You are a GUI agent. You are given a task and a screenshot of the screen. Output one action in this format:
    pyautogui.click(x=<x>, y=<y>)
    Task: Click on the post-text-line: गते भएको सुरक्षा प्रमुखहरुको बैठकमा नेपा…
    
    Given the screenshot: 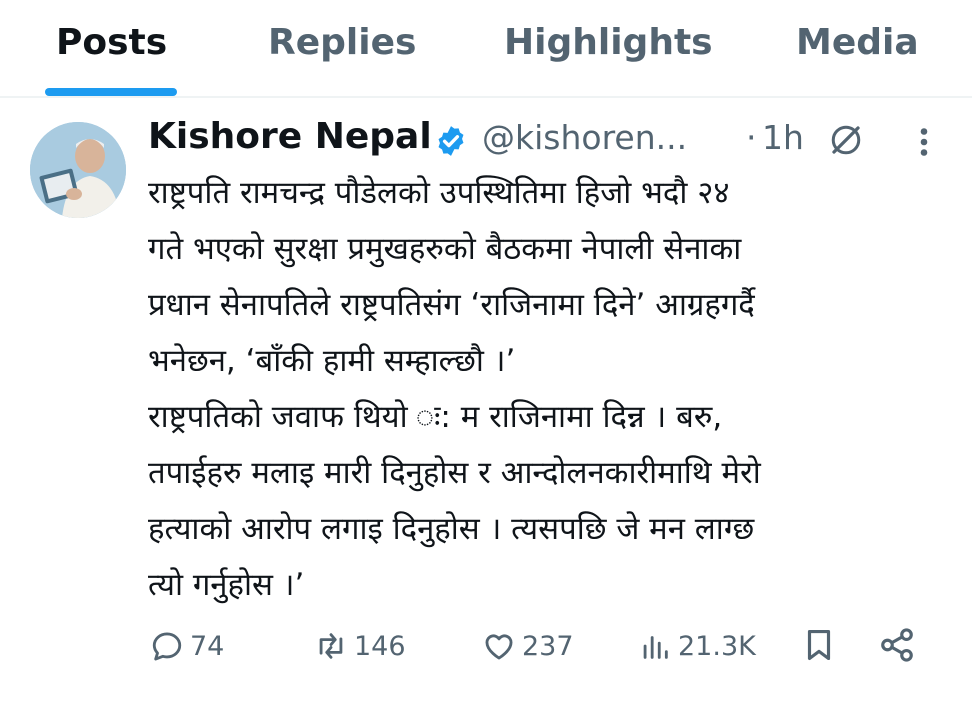 What is the action you would take?
    pyautogui.click(x=445, y=249)
    